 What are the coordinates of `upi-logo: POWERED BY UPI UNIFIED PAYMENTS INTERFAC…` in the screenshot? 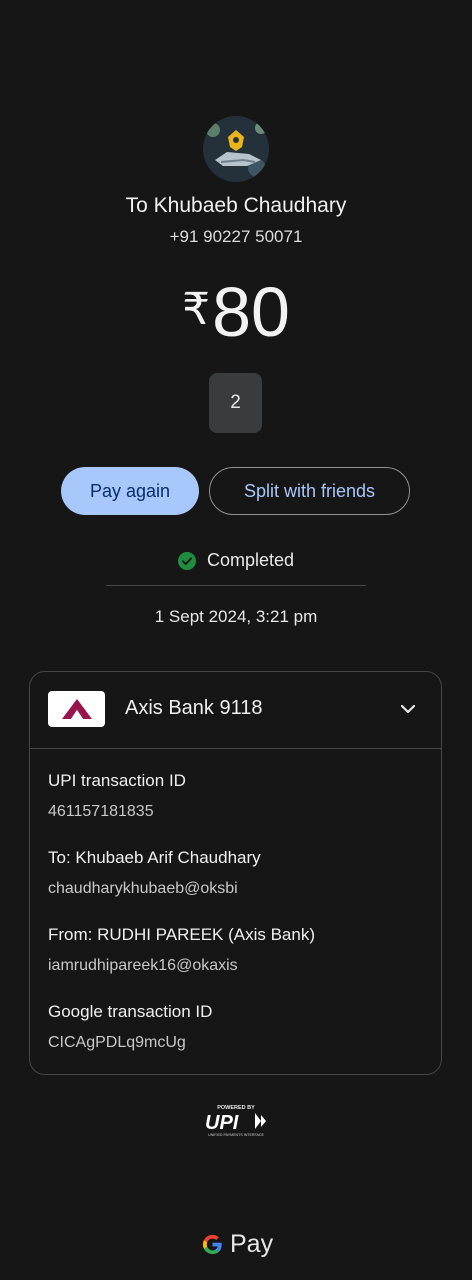 It's located at (235, 1121).